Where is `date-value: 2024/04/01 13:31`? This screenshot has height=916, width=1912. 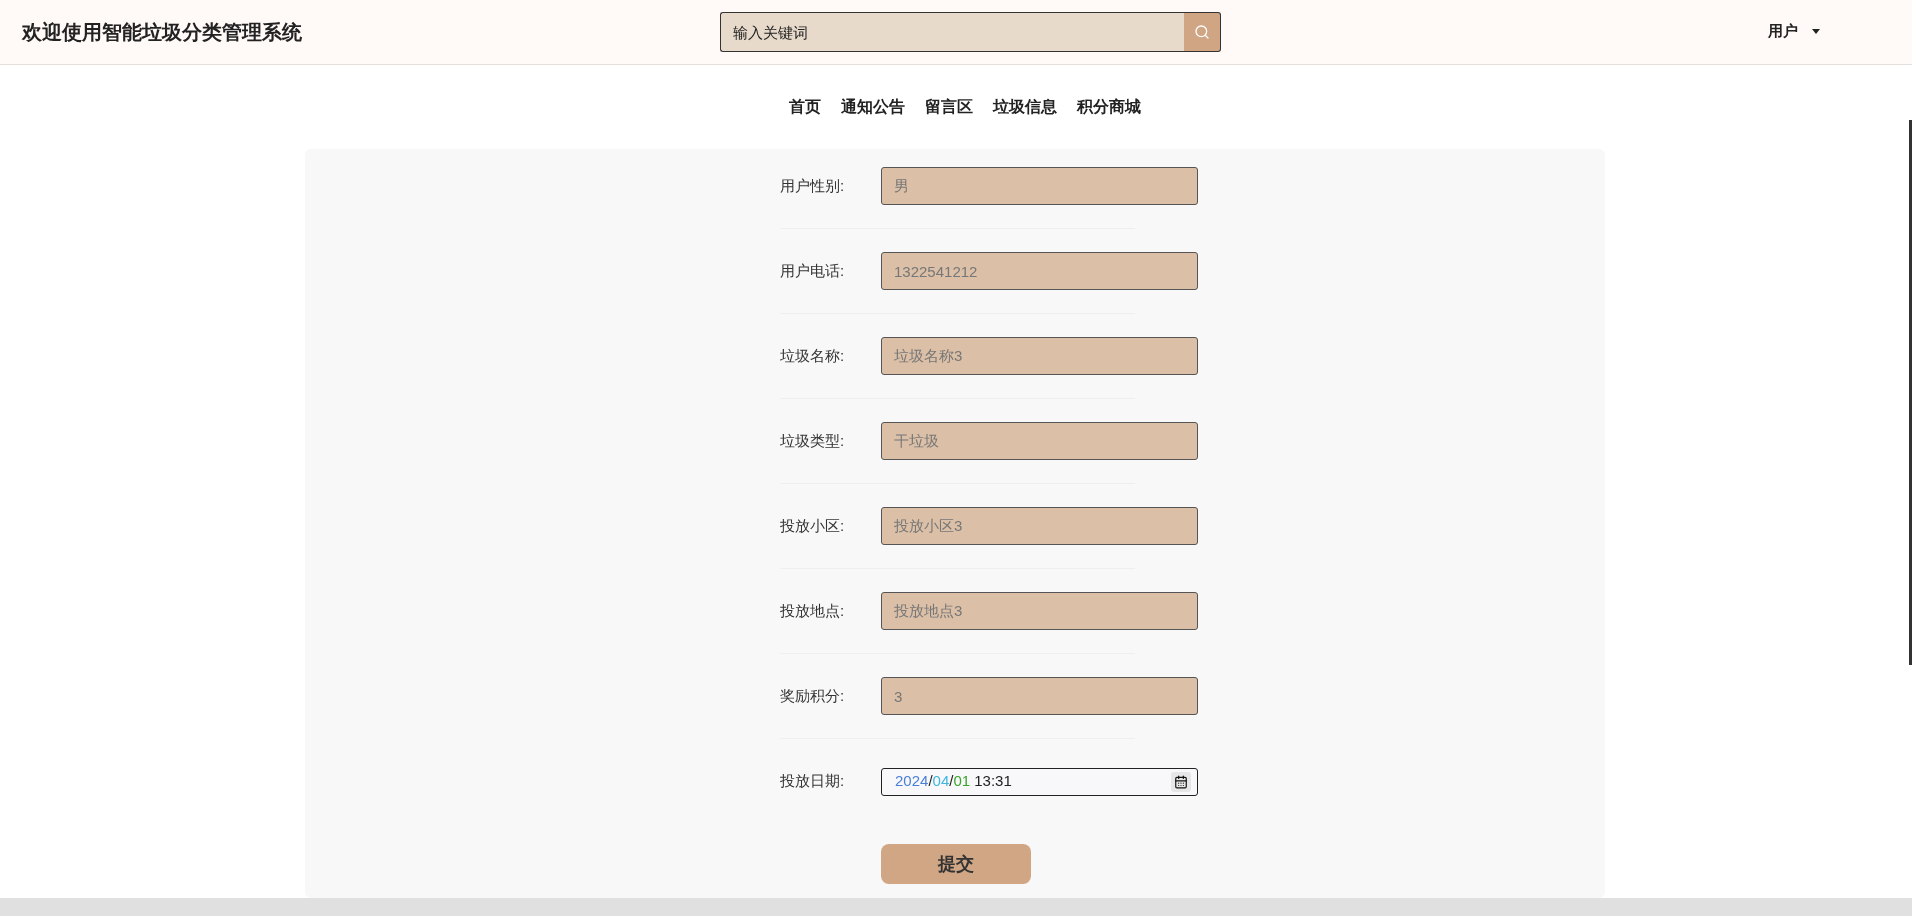
date-value: 2024/04/01 13:31 is located at coordinates (953, 781).